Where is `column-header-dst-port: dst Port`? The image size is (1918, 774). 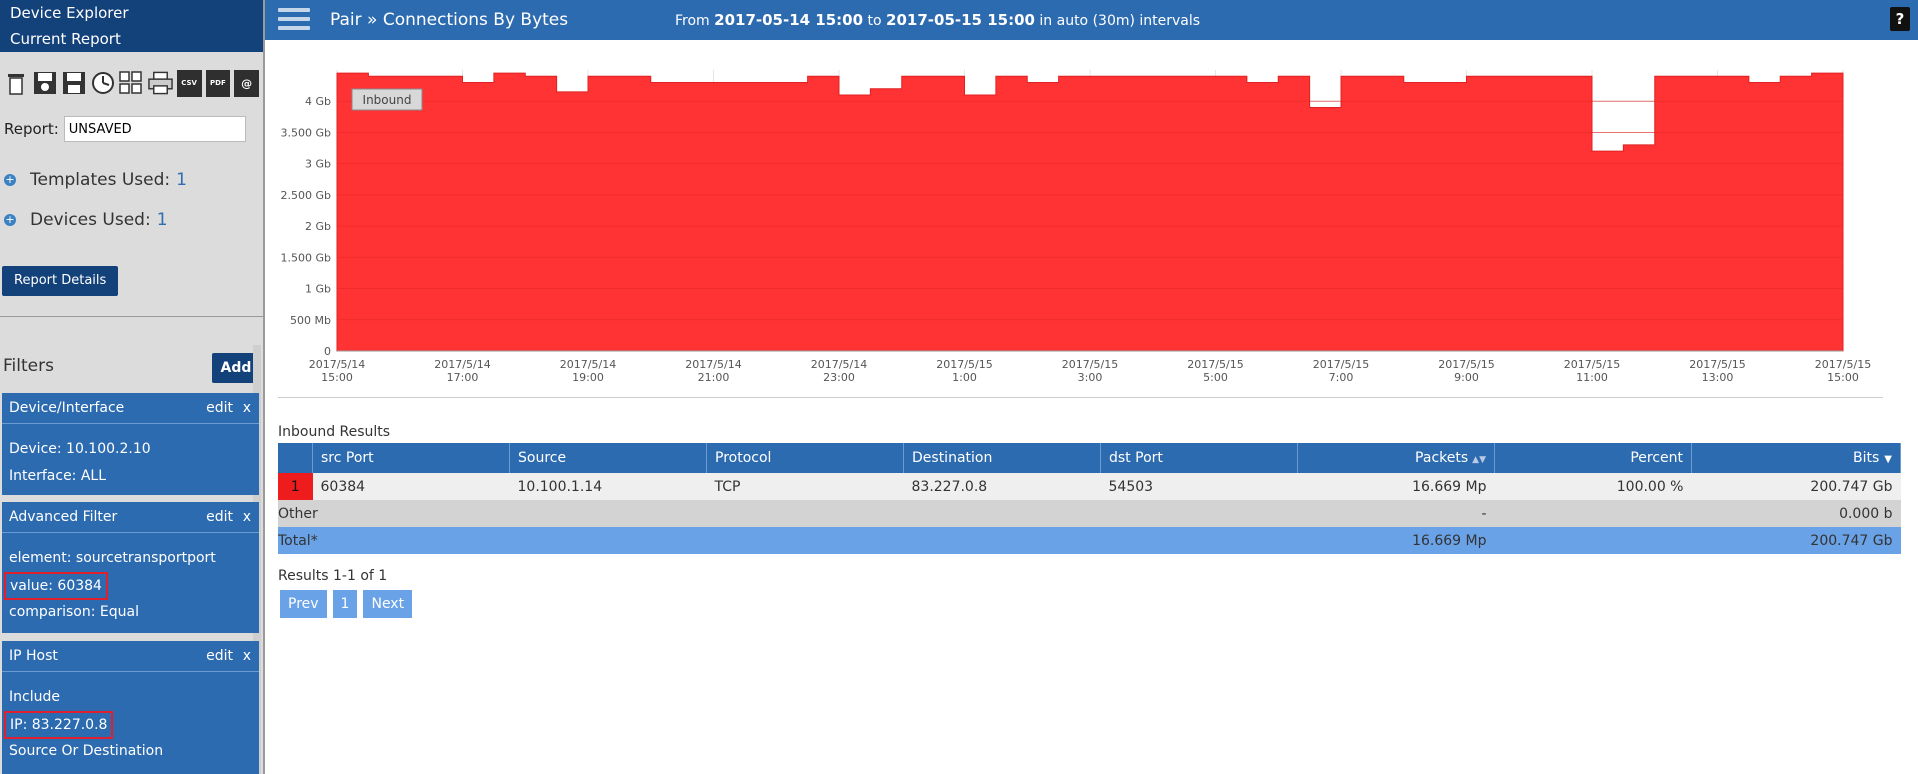 column-header-dst-port: dst Port is located at coordinates (1199, 458).